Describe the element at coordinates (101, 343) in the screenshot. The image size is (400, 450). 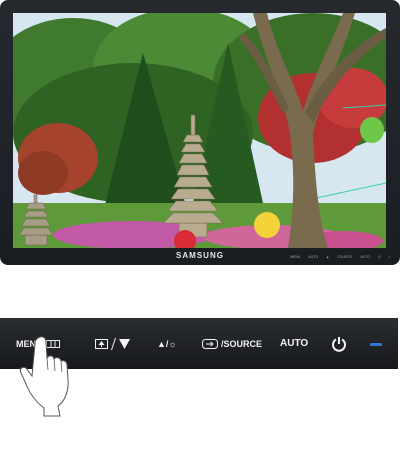
I see `custom-key-icon` at that location.